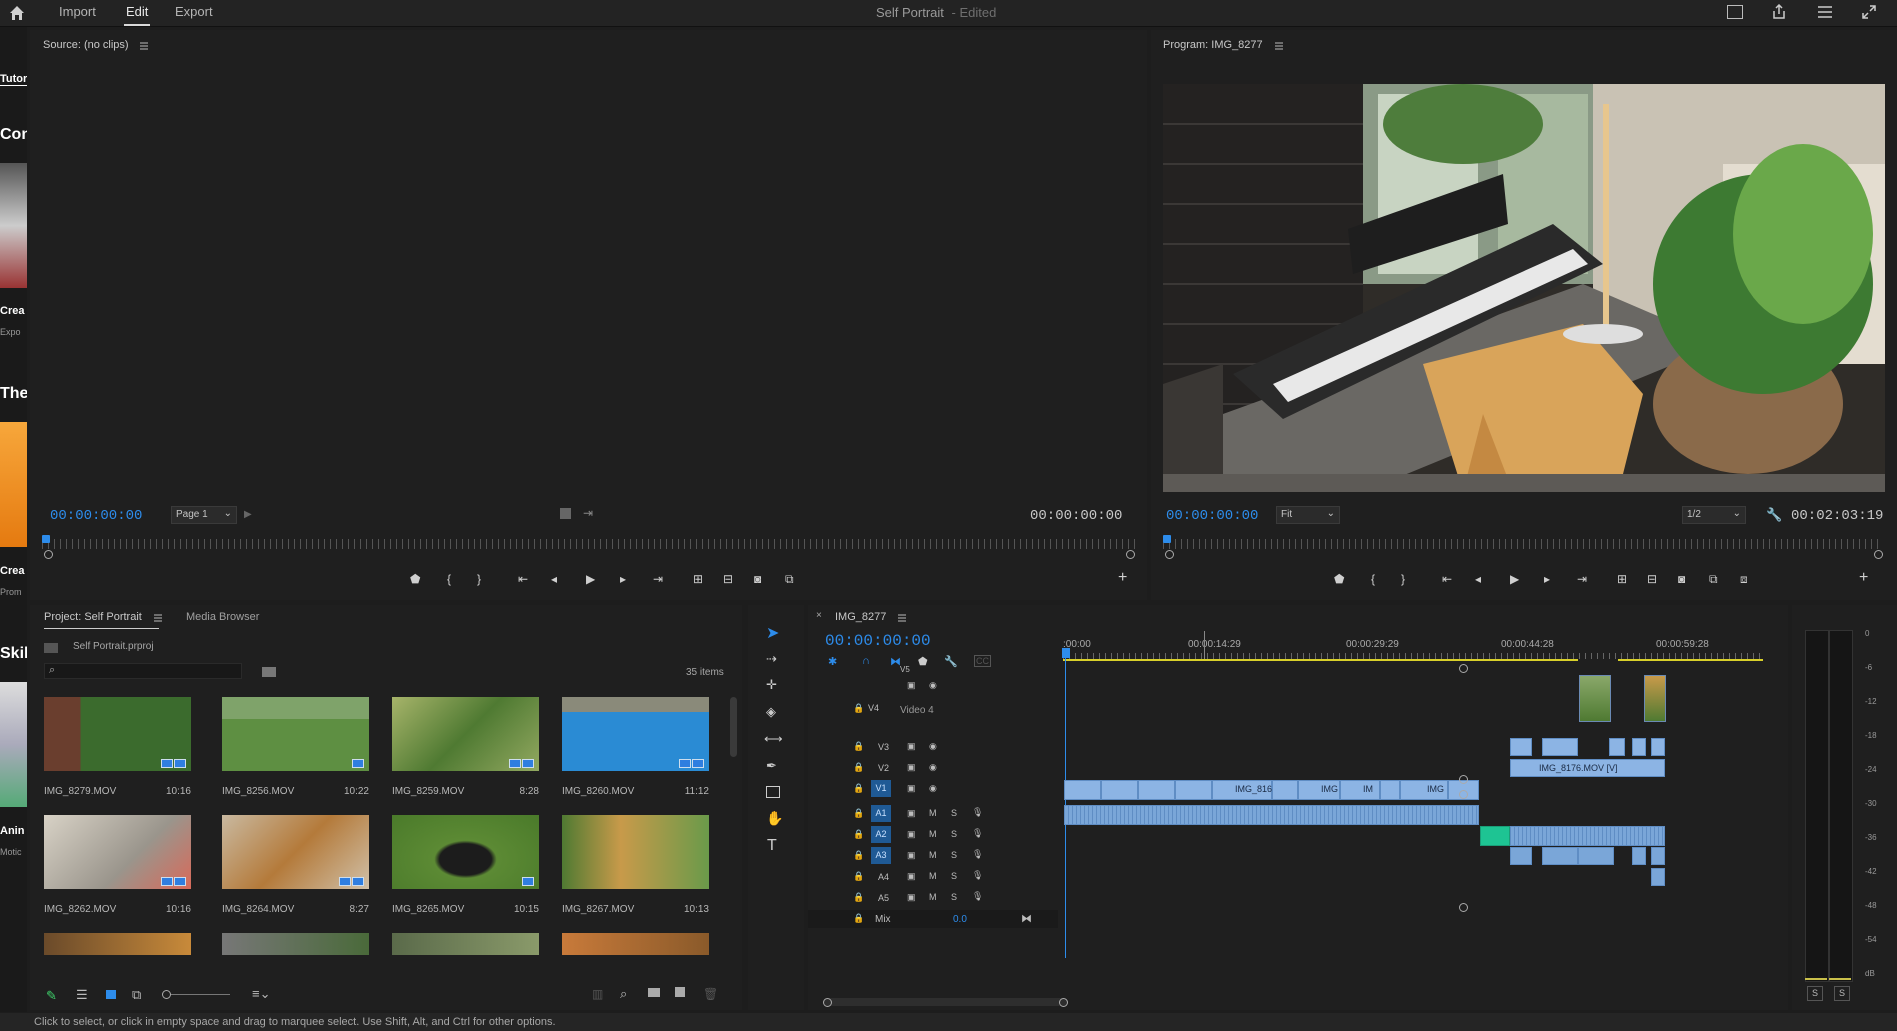  Describe the element at coordinates (77, 11) in the screenshot. I see `nav-import: Import` at that location.